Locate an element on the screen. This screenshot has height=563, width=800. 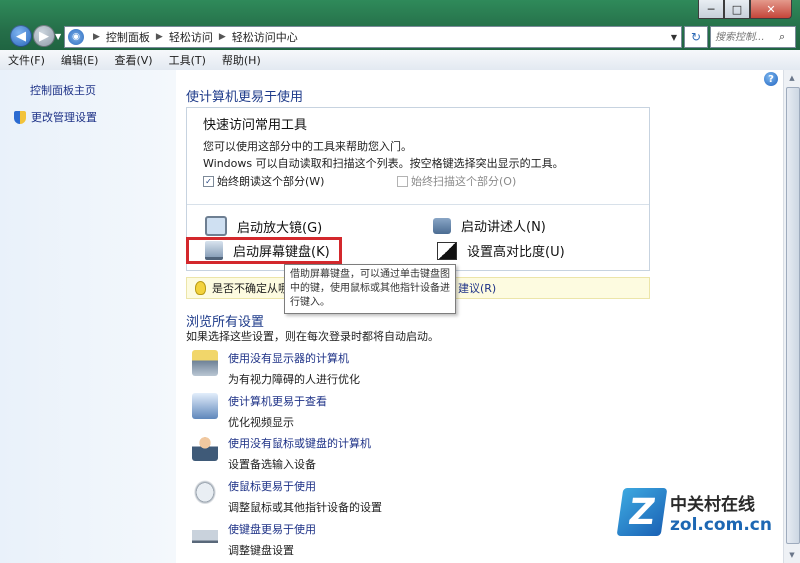
shield-icon is located at coordinates (20, 117).